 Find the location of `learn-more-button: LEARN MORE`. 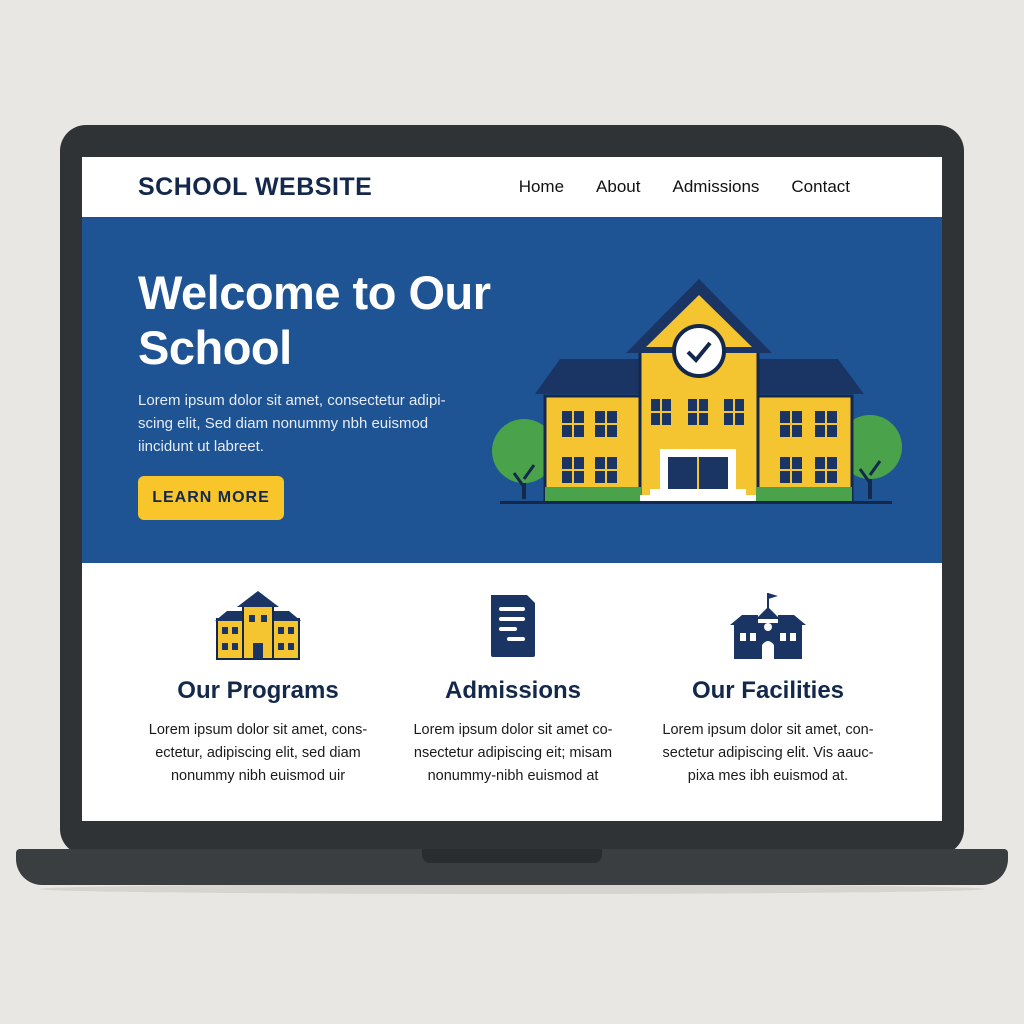

learn-more-button: LEARN MORE is located at coordinates (211, 498).